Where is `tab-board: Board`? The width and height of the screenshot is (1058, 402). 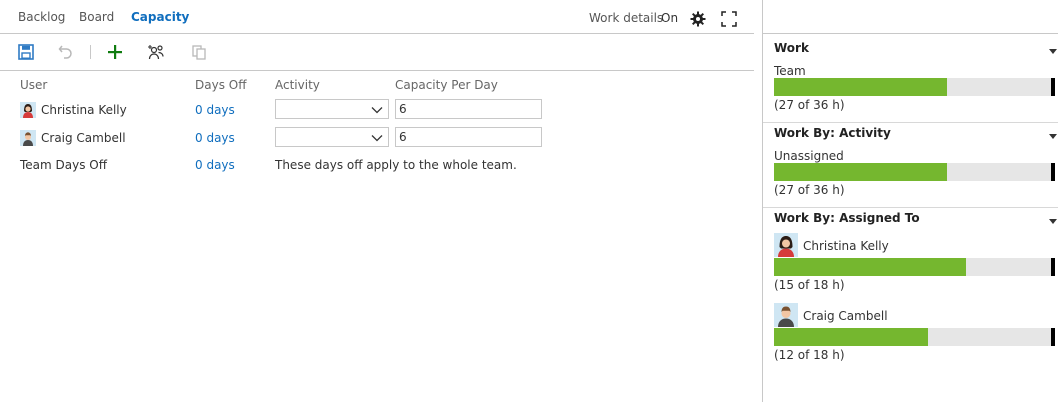
tab-board: Board is located at coordinates (96, 17).